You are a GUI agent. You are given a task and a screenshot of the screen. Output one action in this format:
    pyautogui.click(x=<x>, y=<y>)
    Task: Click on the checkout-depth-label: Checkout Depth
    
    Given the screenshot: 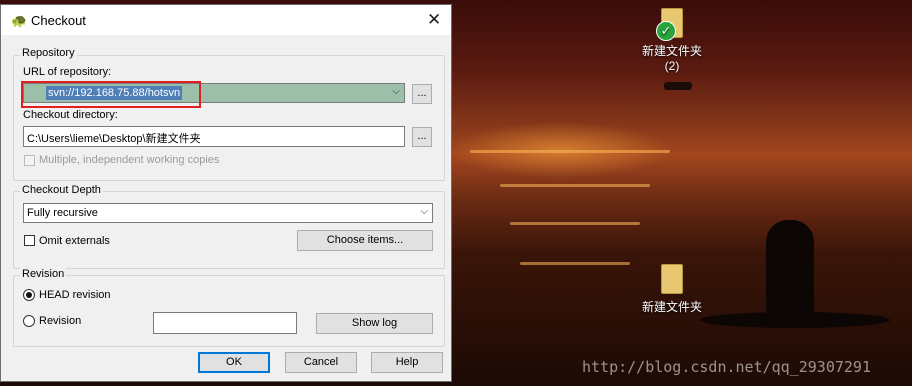 What is the action you would take?
    pyautogui.click(x=61, y=190)
    